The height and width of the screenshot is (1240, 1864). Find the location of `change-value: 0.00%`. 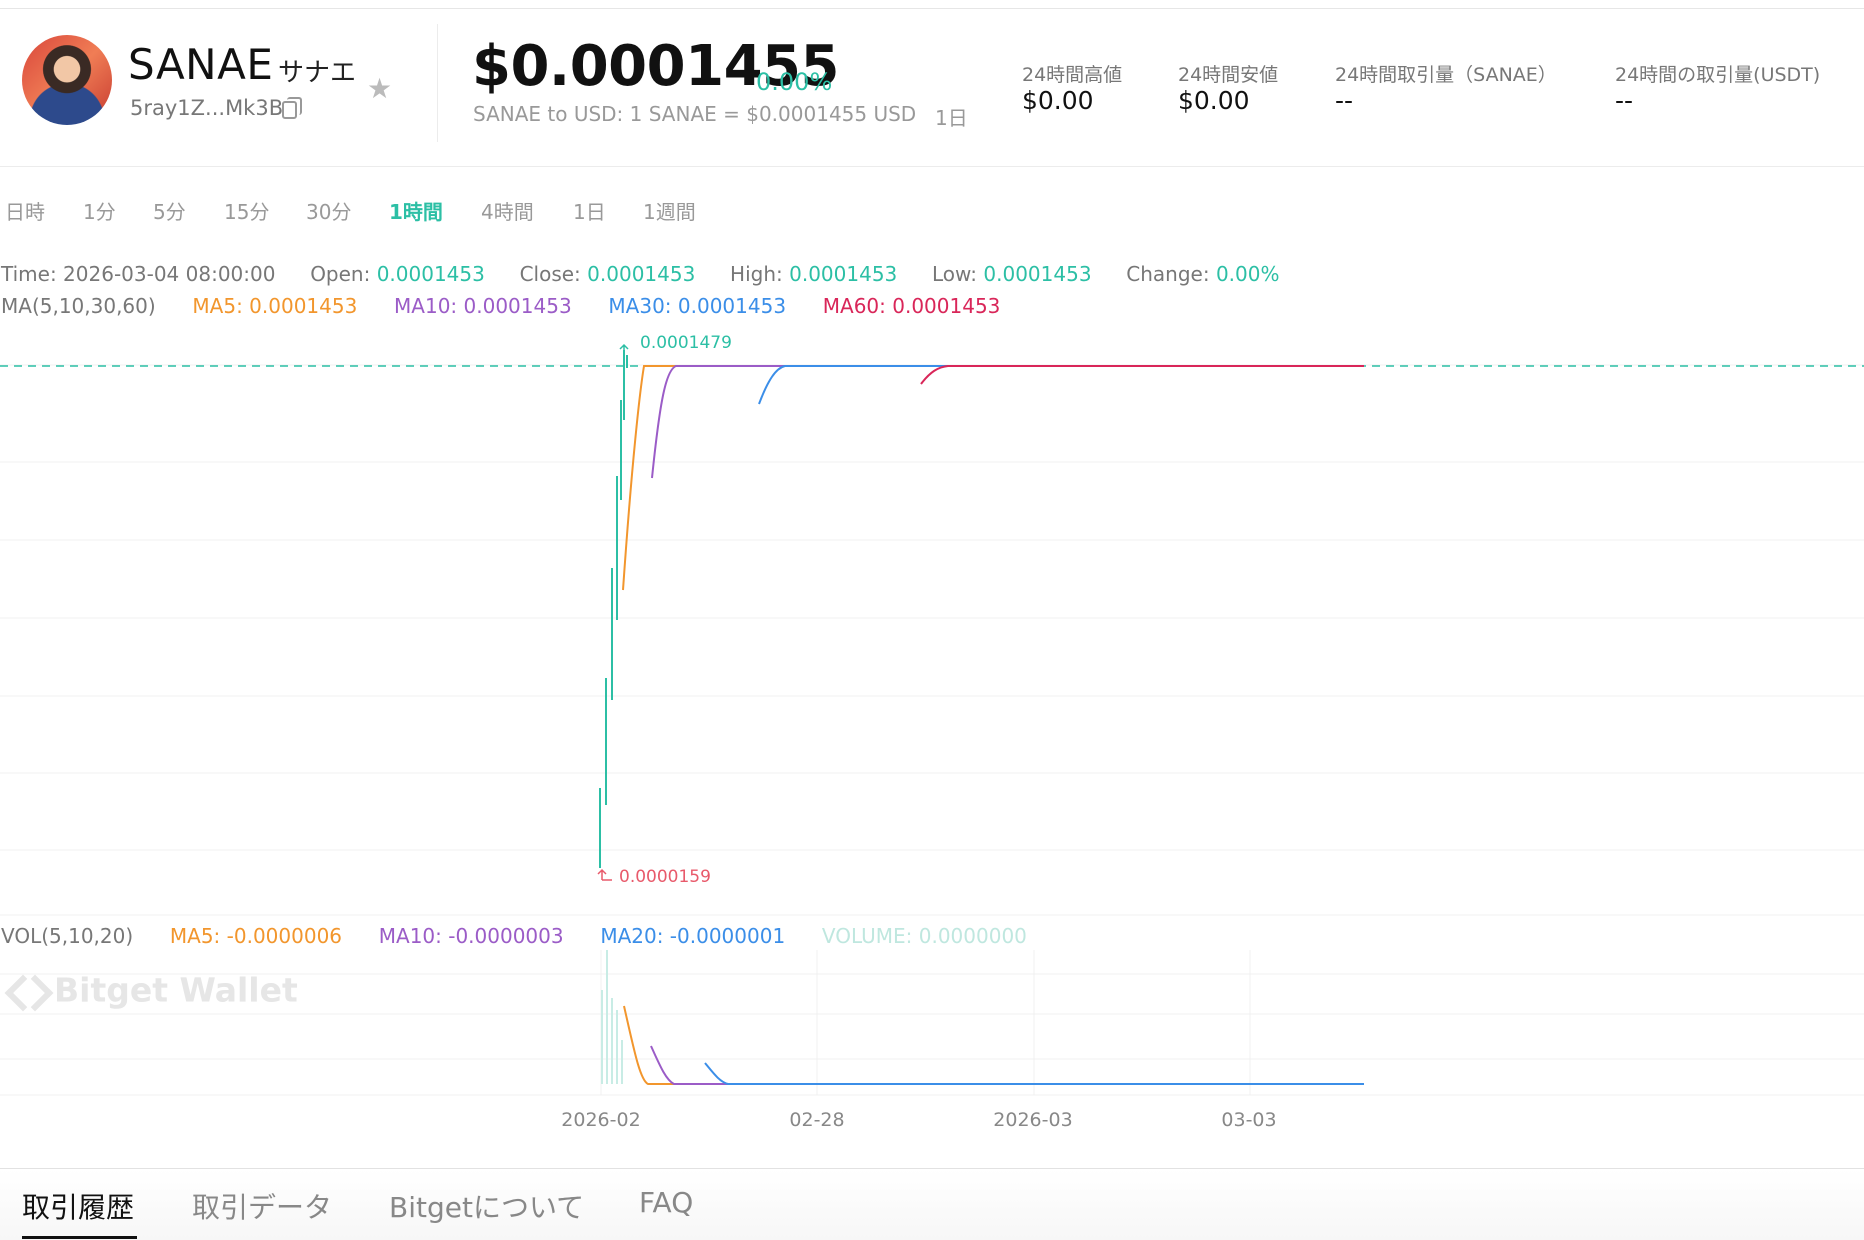

change-value: 0.00% is located at coordinates (1247, 274).